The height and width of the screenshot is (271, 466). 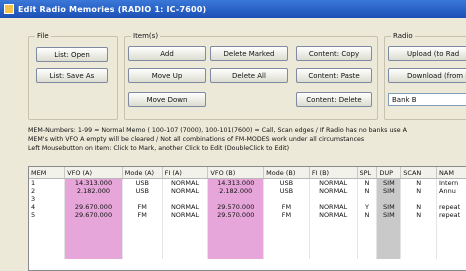 What do you see at coordinates (47, 173) in the screenshot?
I see `column-header: MEM` at bounding box center [47, 173].